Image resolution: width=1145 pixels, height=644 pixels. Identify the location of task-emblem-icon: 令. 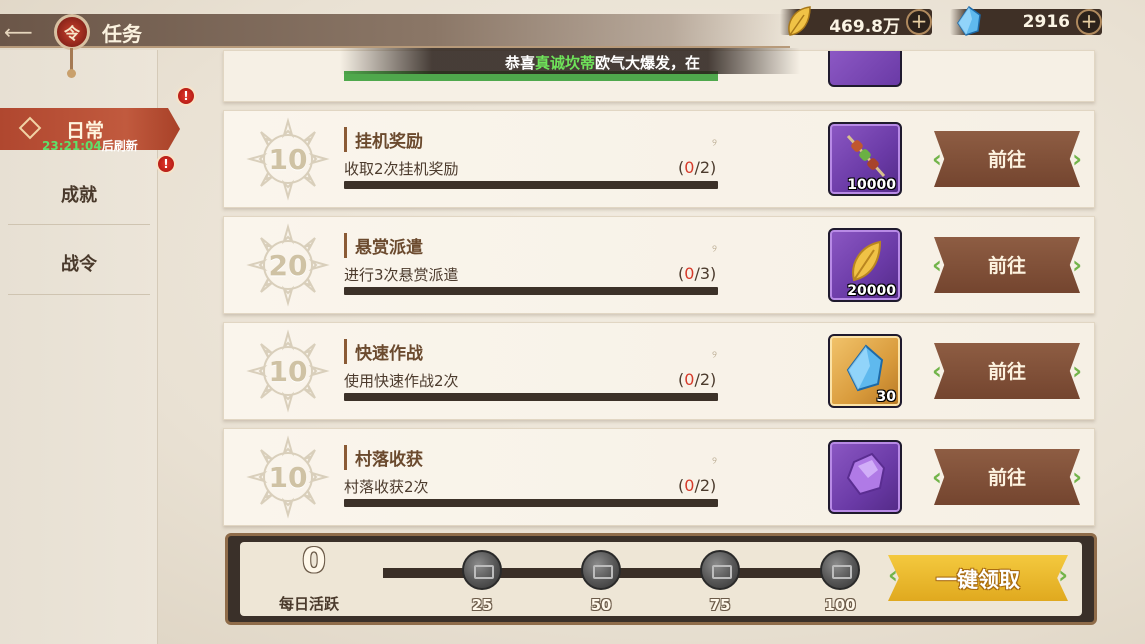
(72, 32).